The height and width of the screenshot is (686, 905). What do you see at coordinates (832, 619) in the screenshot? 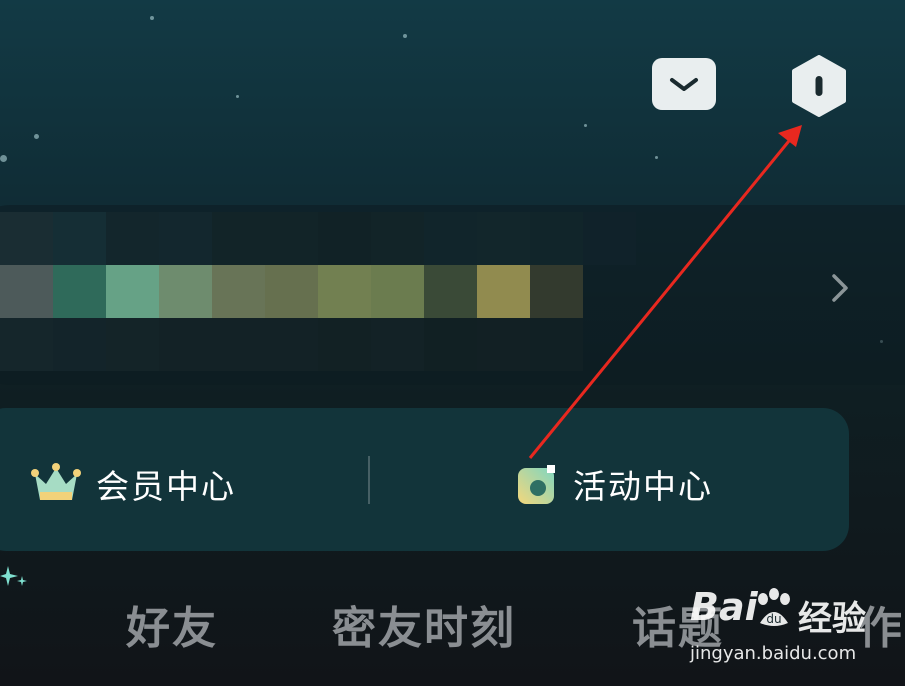
I see `watermark-text: 经验` at bounding box center [832, 619].